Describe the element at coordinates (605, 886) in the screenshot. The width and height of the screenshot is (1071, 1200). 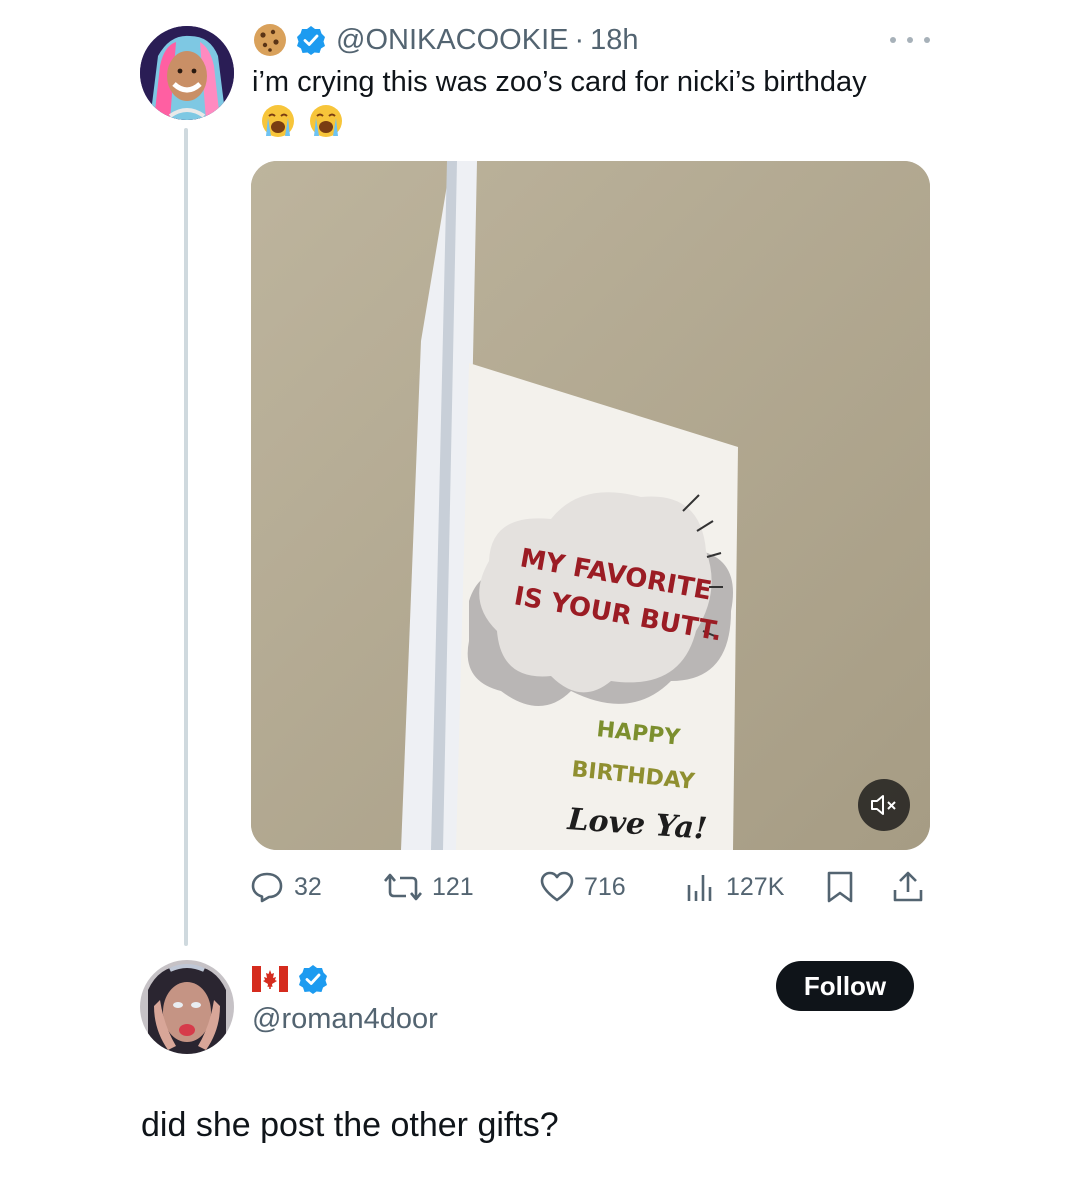
I see `like-count: 716` at that location.